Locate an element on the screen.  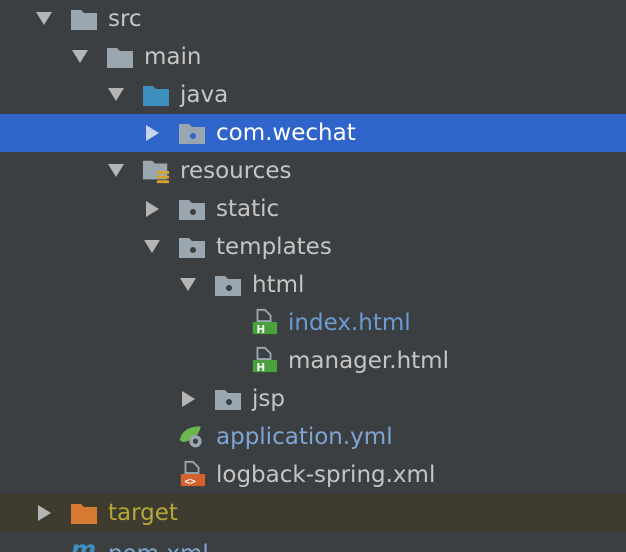
tree-row-templates: templates is located at coordinates (313, 247).